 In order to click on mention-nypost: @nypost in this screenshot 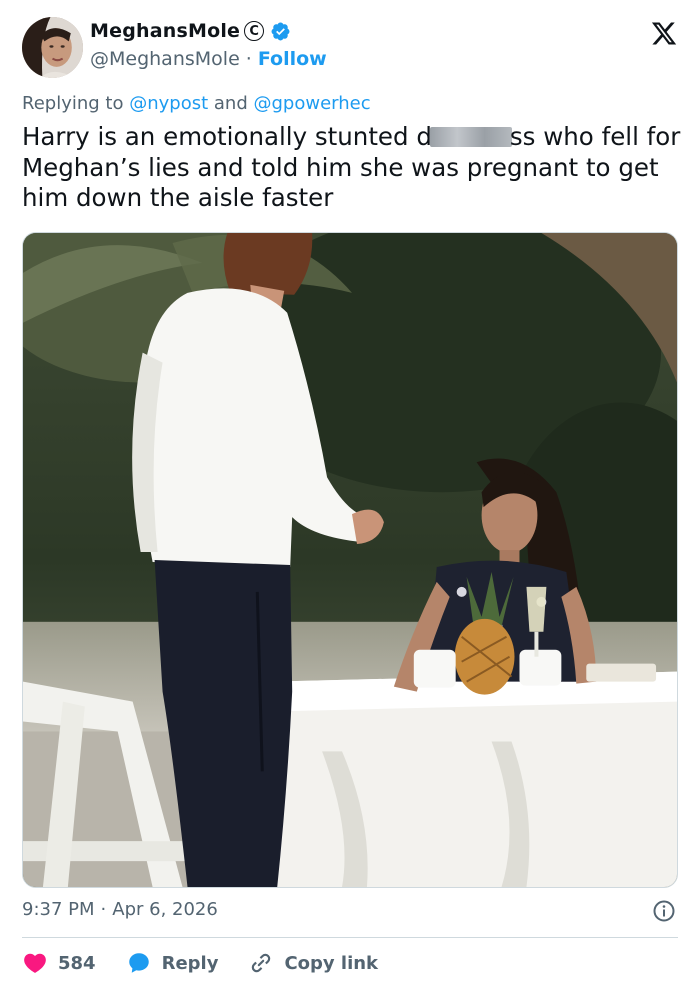, I will do `click(168, 103)`.